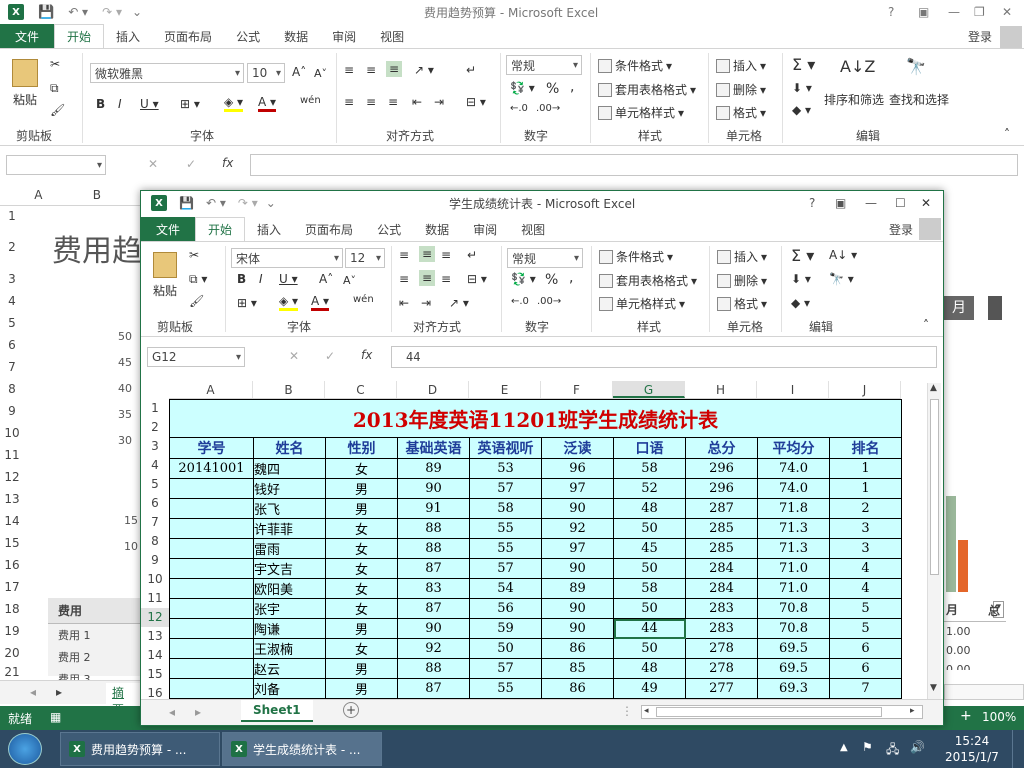 This screenshot has width=1024, height=768. I want to click on back-formula-input, so click(634, 165).